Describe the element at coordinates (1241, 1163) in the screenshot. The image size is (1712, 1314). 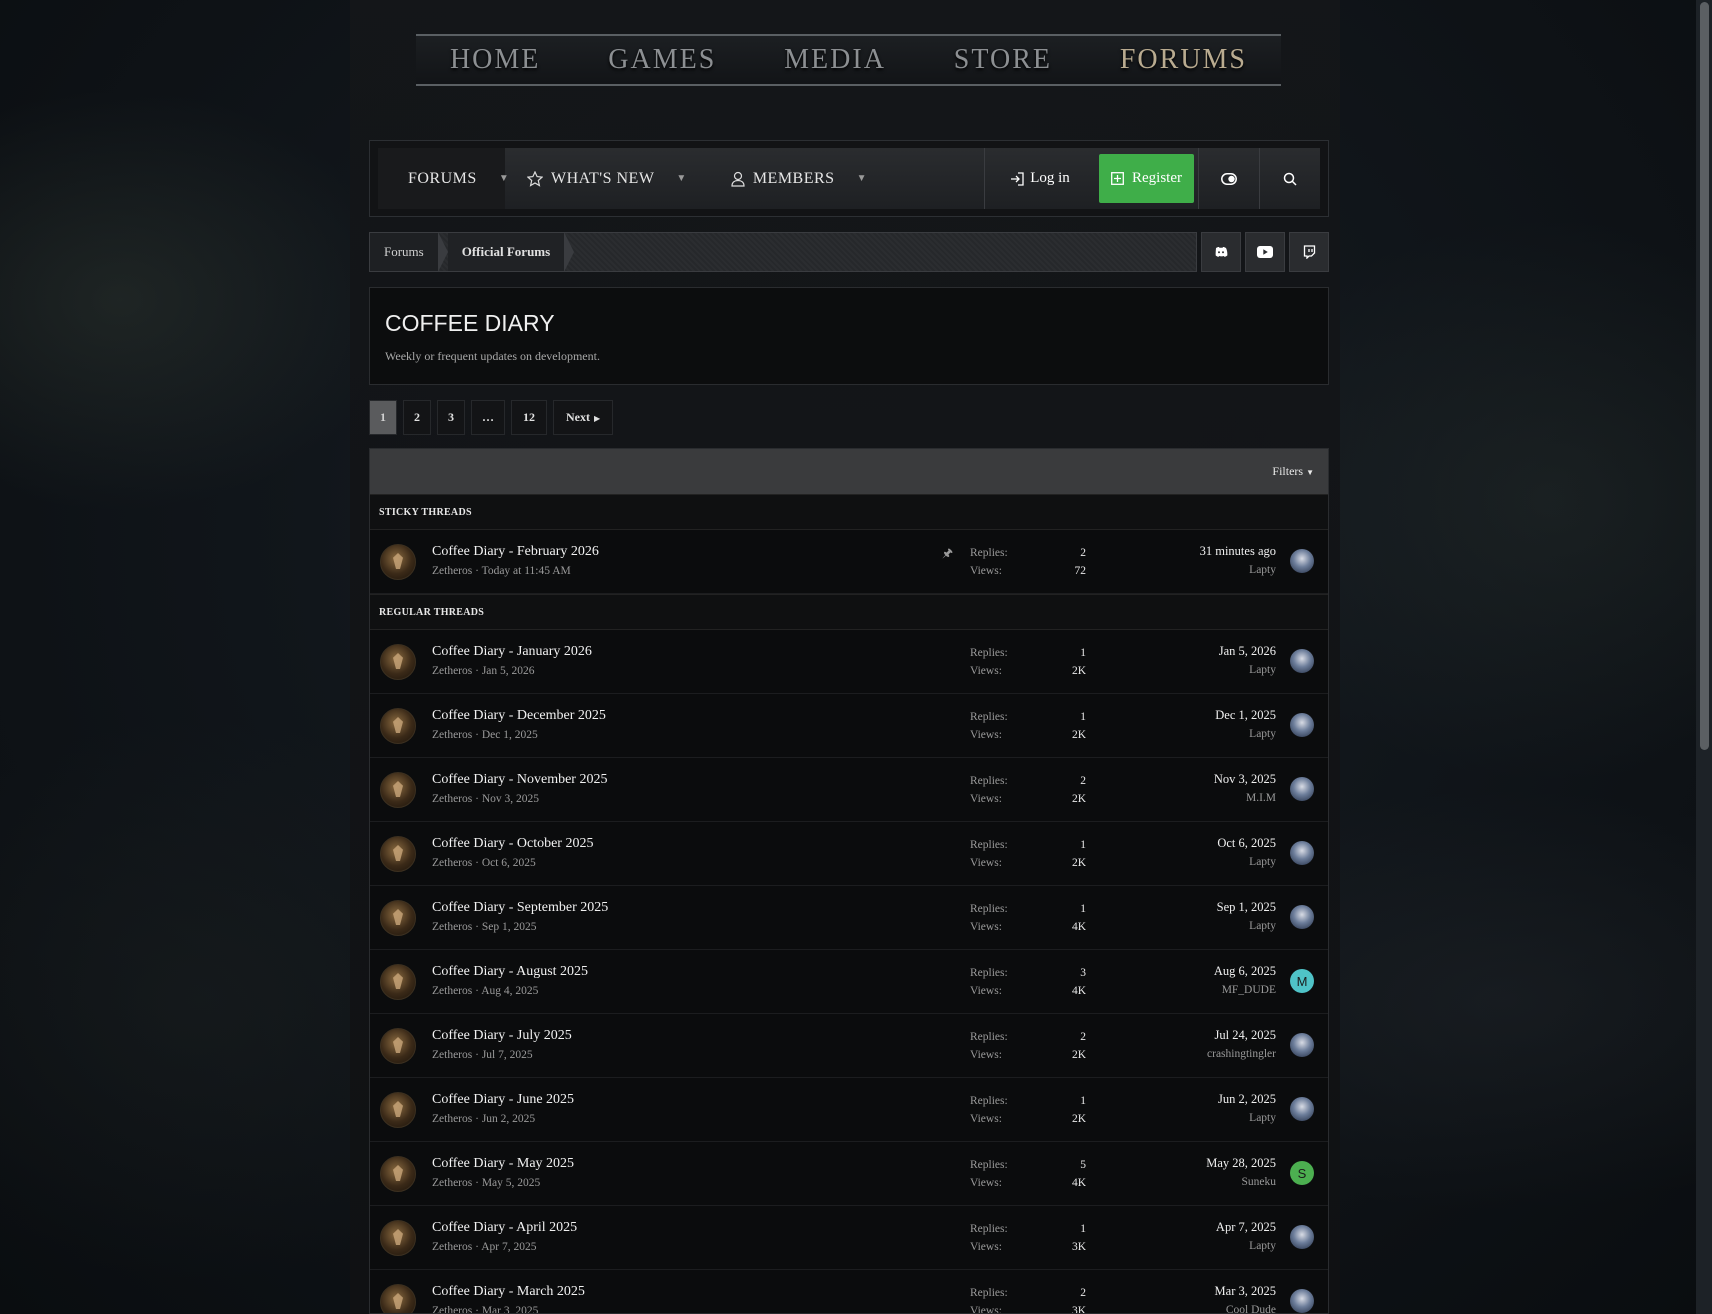
I see `last-post-date: May 28, 2025` at that location.